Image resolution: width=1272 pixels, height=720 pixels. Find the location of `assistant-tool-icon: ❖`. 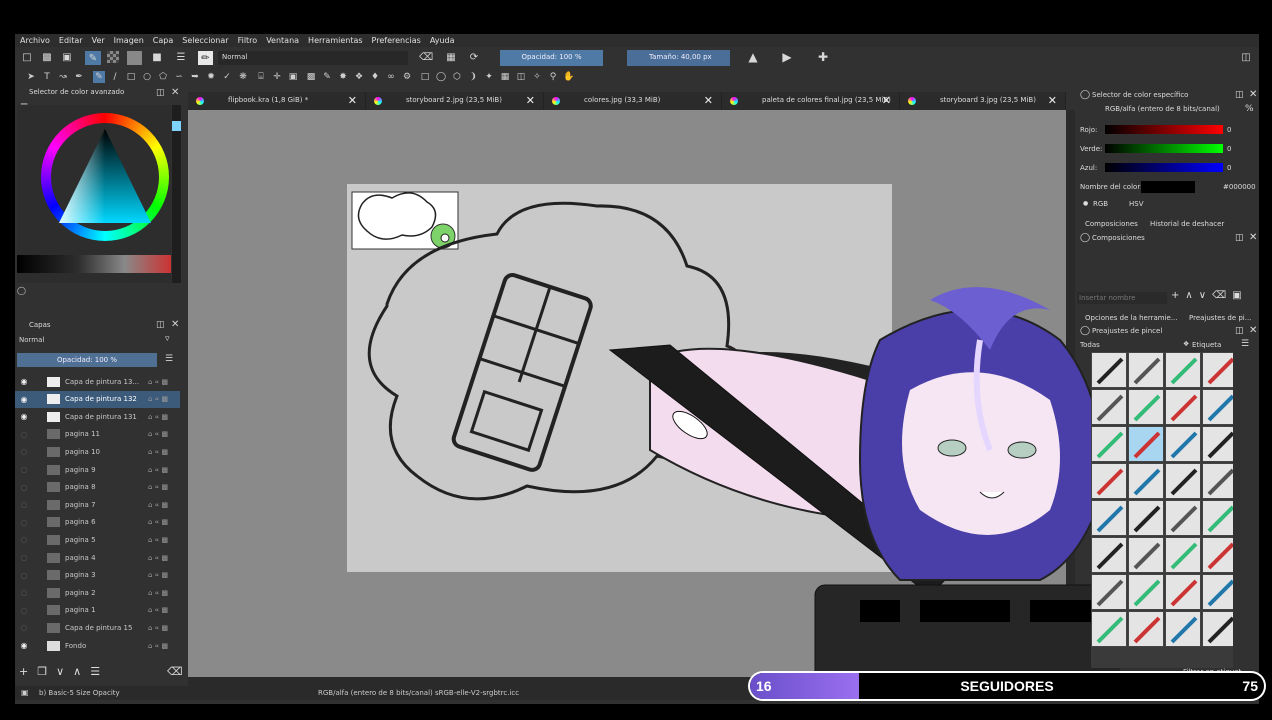

assistant-tool-icon: ❖ is located at coordinates (359, 77).